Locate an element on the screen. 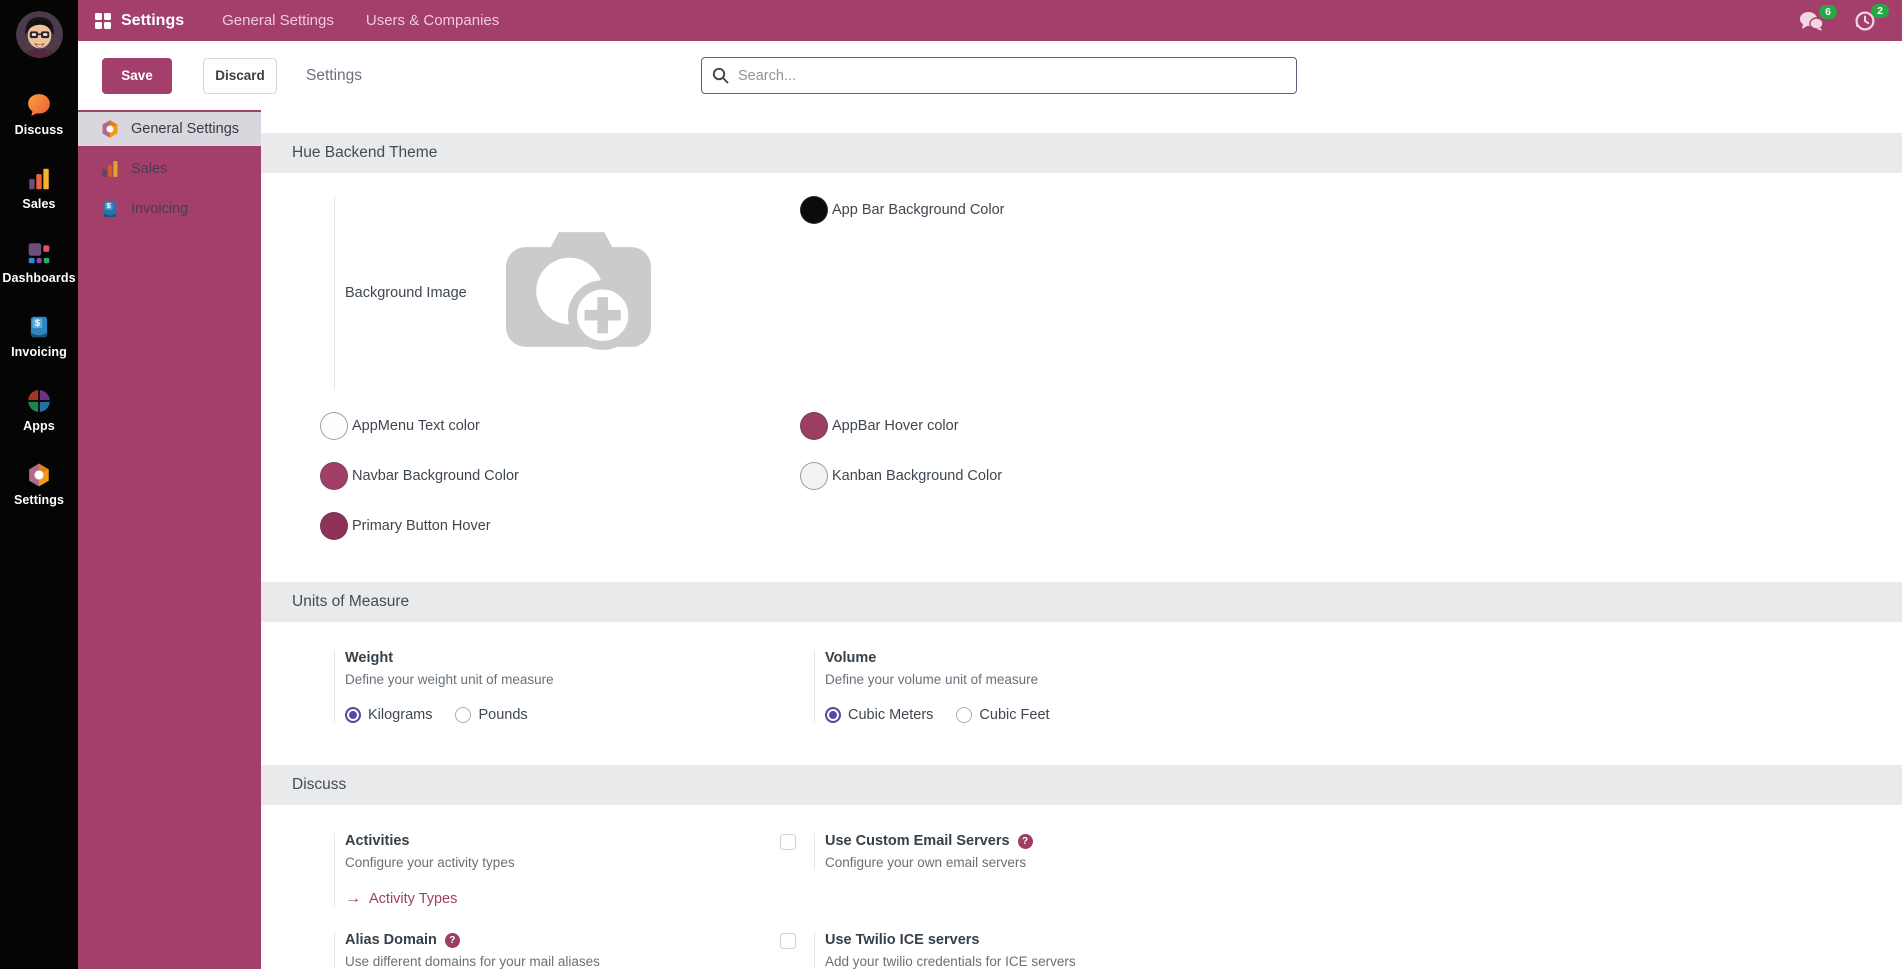  radio-cubic-feet is located at coordinates (964, 715).